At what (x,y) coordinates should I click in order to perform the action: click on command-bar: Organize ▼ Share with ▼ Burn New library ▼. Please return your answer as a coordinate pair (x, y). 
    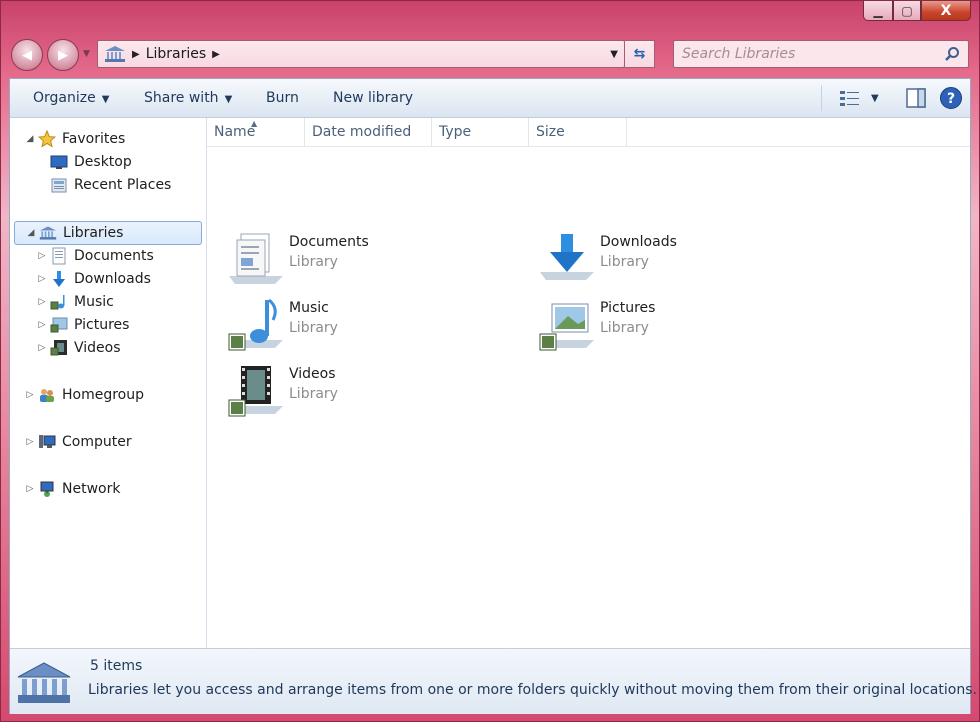
    Looking at the image, I should click on (490, 98).